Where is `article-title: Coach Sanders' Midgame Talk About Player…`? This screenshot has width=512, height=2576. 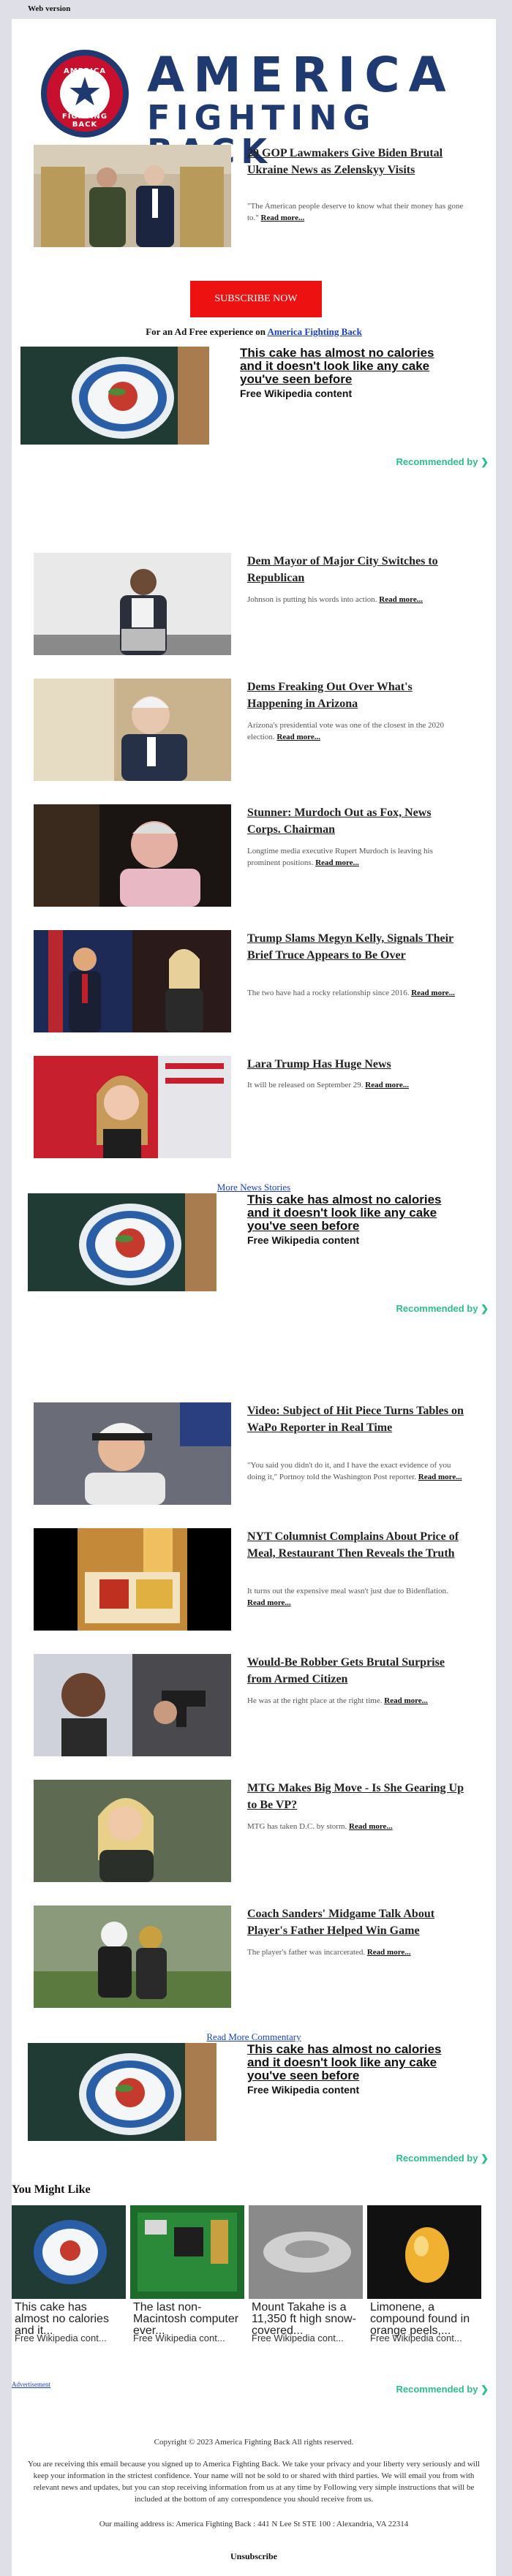
article-title: Coach Sanders' Midgame Talk About Player… is located at coordinates (357, 1922).